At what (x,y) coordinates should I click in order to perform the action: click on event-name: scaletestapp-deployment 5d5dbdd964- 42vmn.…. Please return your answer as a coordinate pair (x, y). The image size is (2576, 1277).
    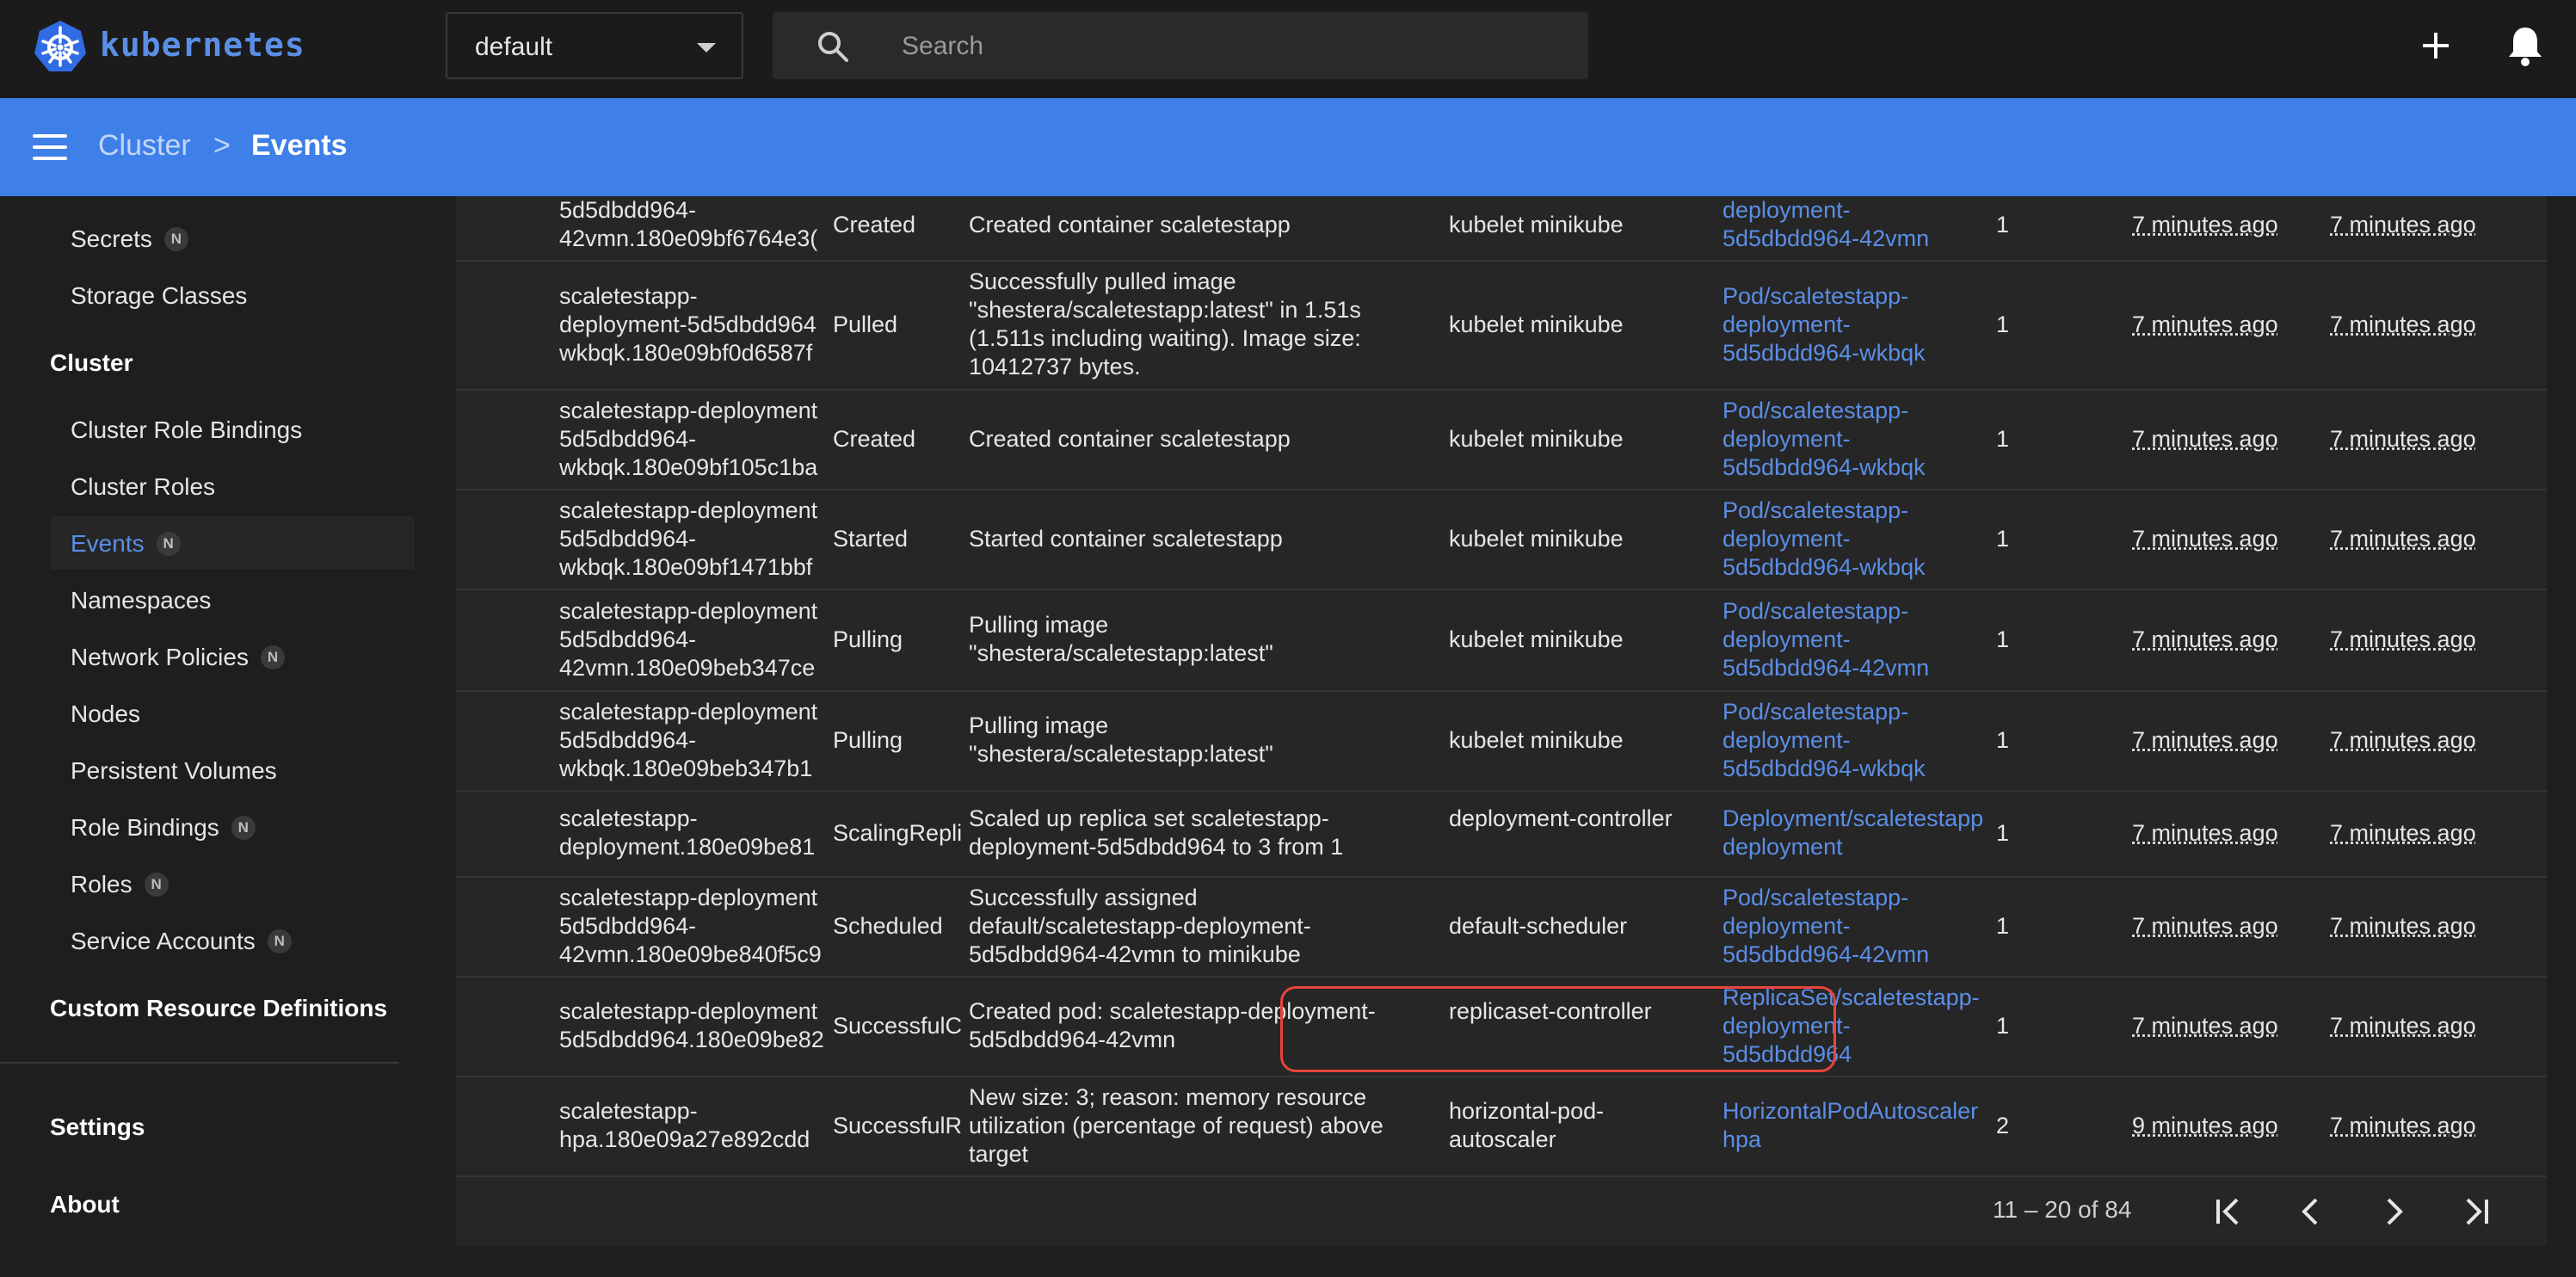
    Looking at the image, I should click on (689, 639).